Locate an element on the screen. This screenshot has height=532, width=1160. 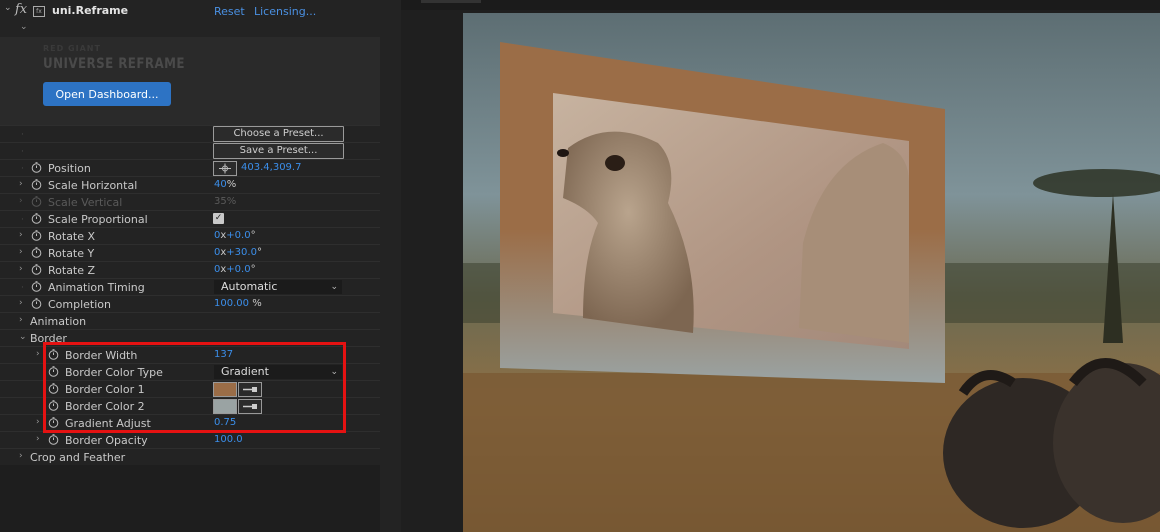
value-number: 100.00 is located at coordinates (231, 303).